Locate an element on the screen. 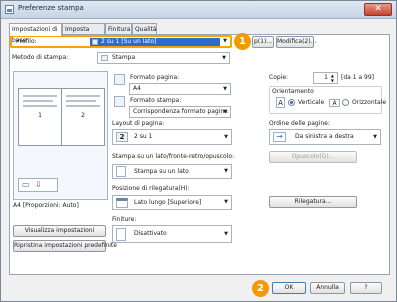  page-order-label: Ordine delle pagine: is located at coordinates (299, 123).